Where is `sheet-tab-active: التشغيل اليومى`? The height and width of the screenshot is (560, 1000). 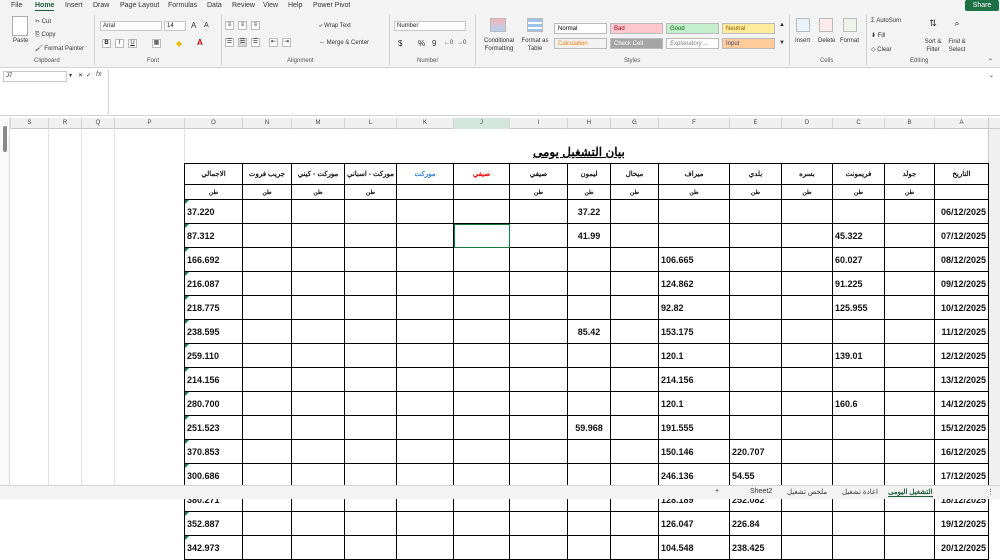
sheet-tab-active: التشغيل اليومى is located at coordinates (910, 492).